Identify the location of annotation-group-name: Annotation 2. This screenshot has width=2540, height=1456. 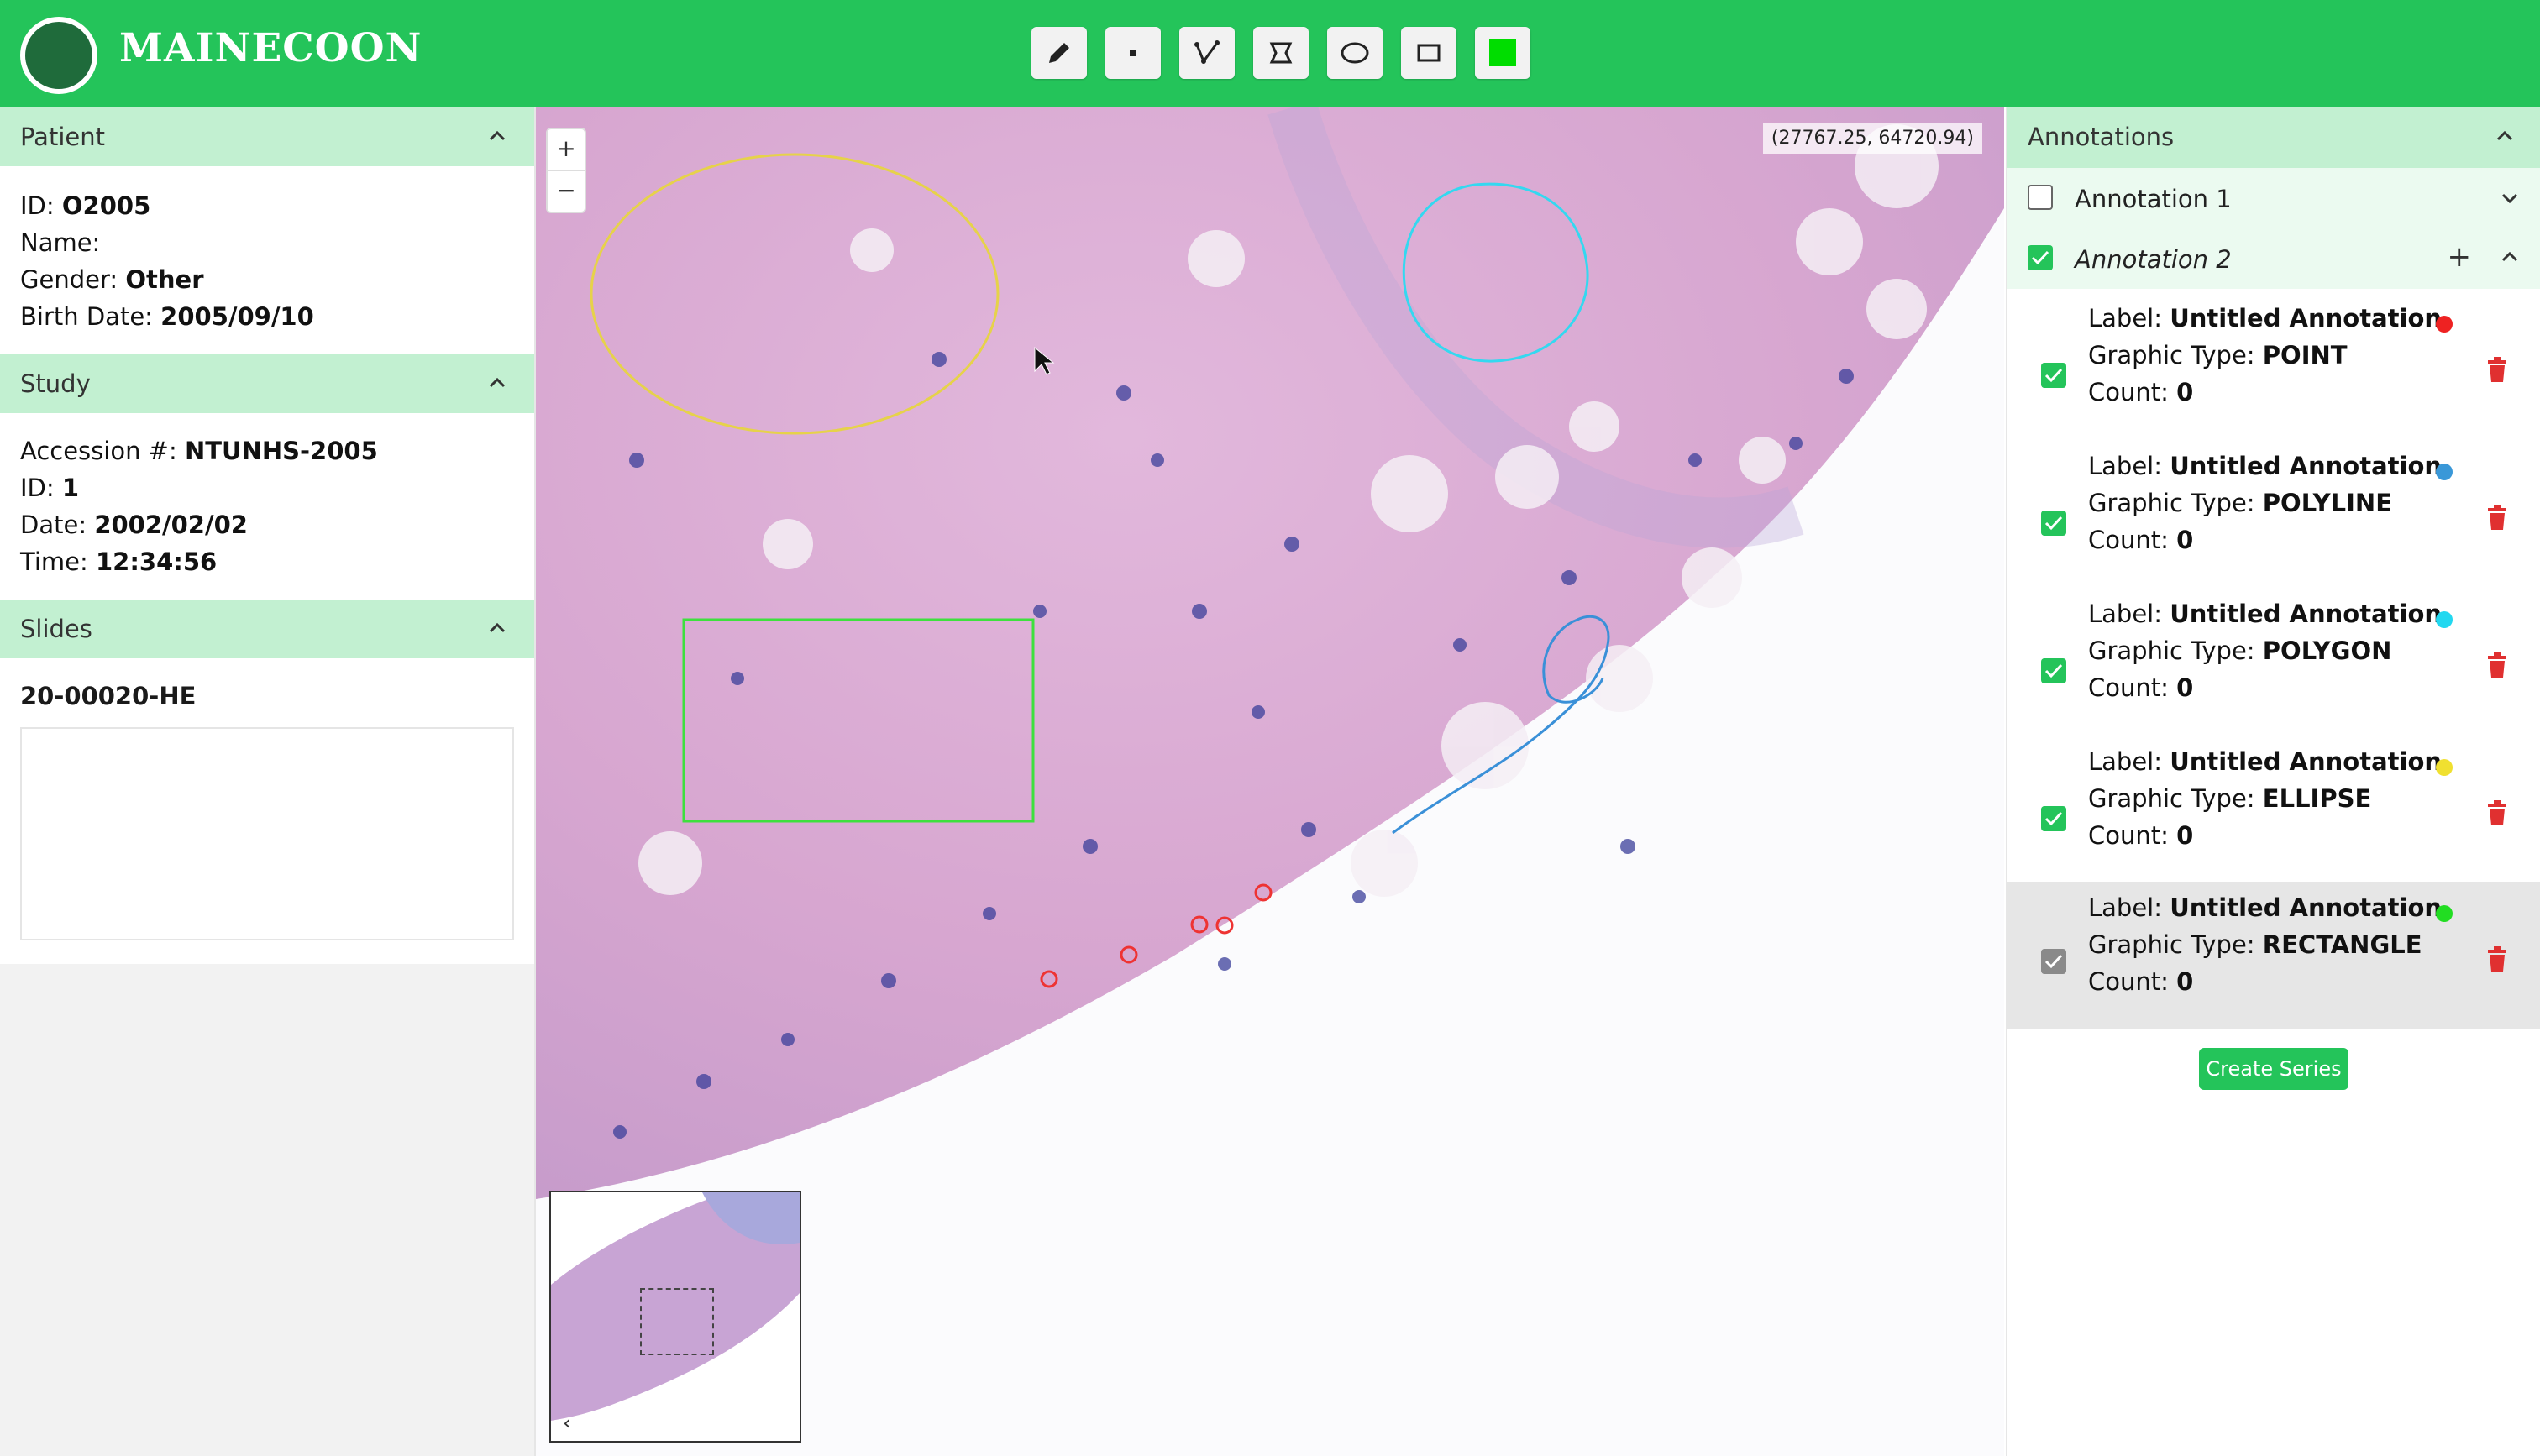
(2153, 259).